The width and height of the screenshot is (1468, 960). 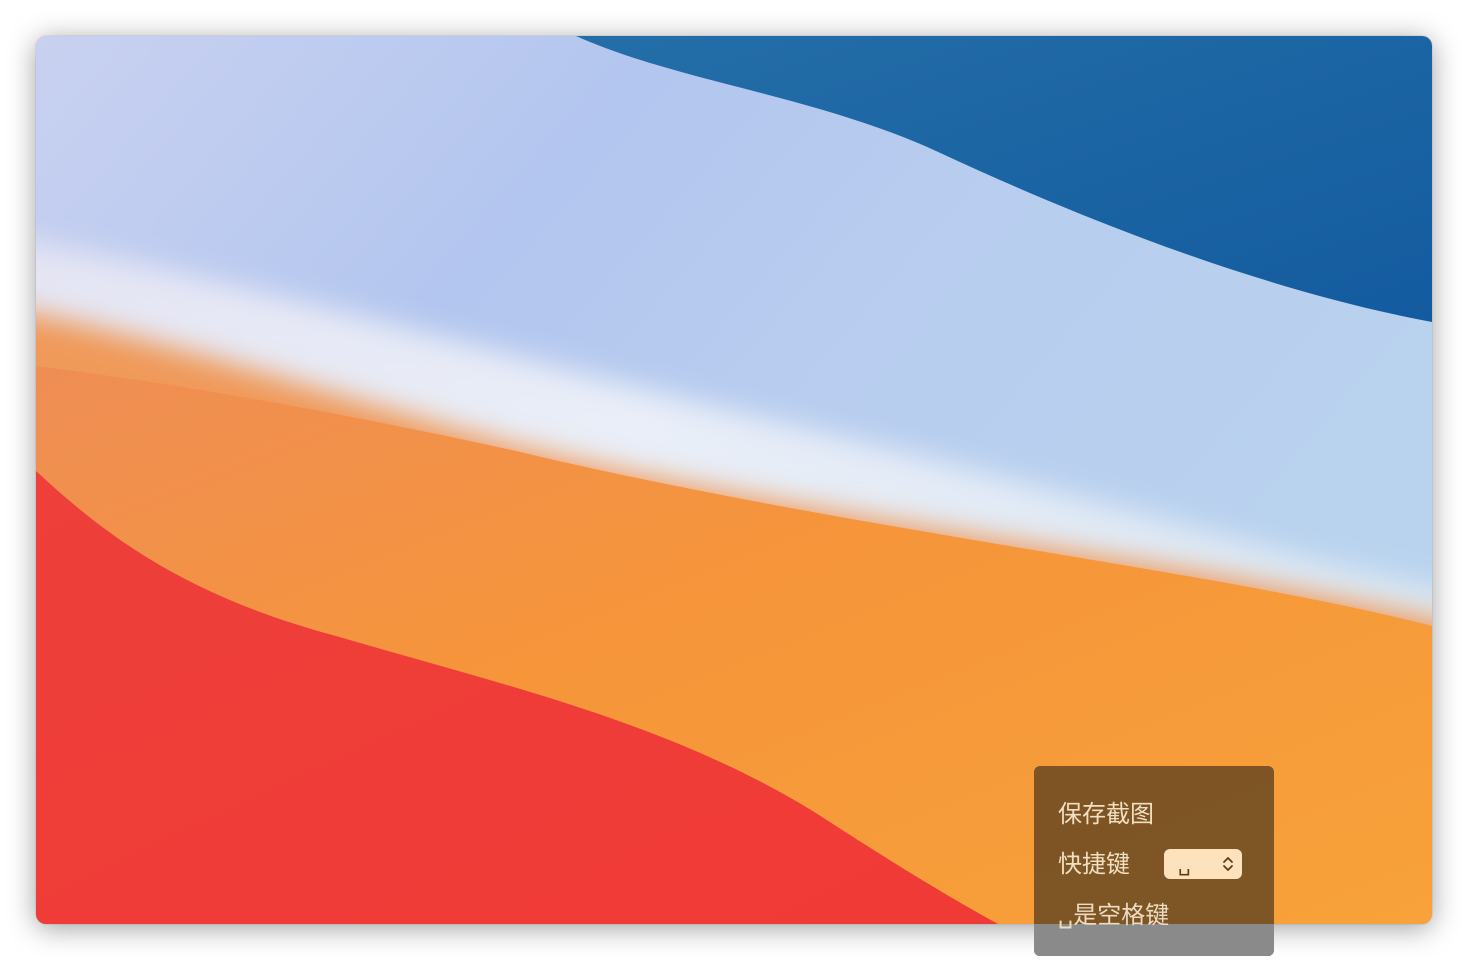 What do you see at coordinates (1106, 814) in the screenshot?
I see `save-screenshot-label: 保存截图` at bounding box center [1106, 814].